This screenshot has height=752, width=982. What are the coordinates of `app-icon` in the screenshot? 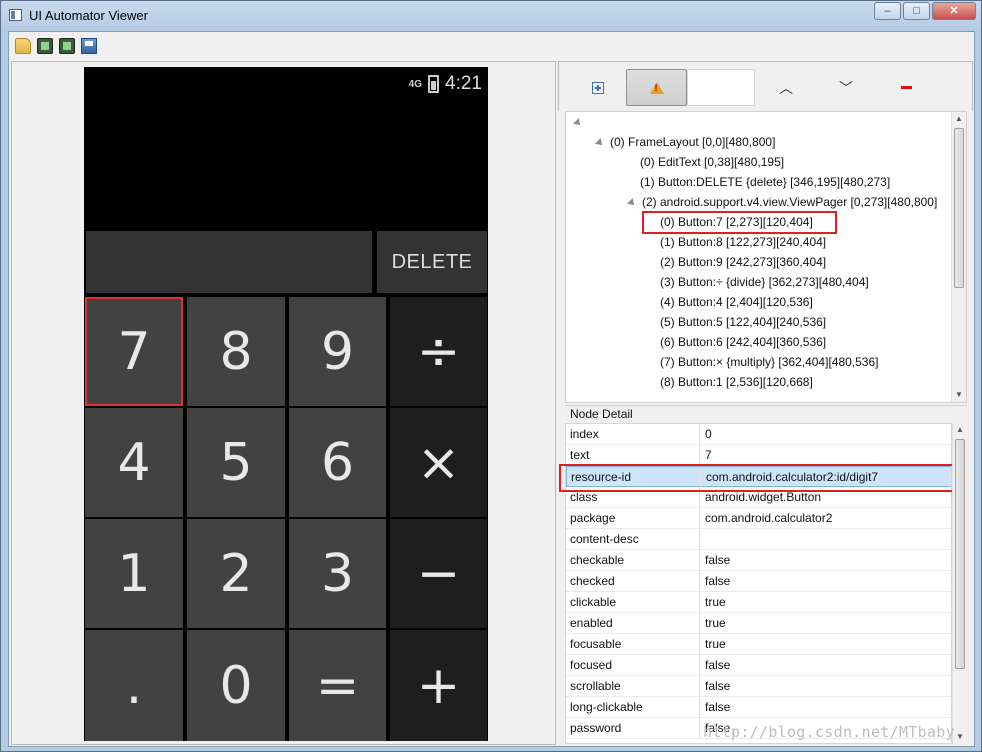 It's located at (15, 15).